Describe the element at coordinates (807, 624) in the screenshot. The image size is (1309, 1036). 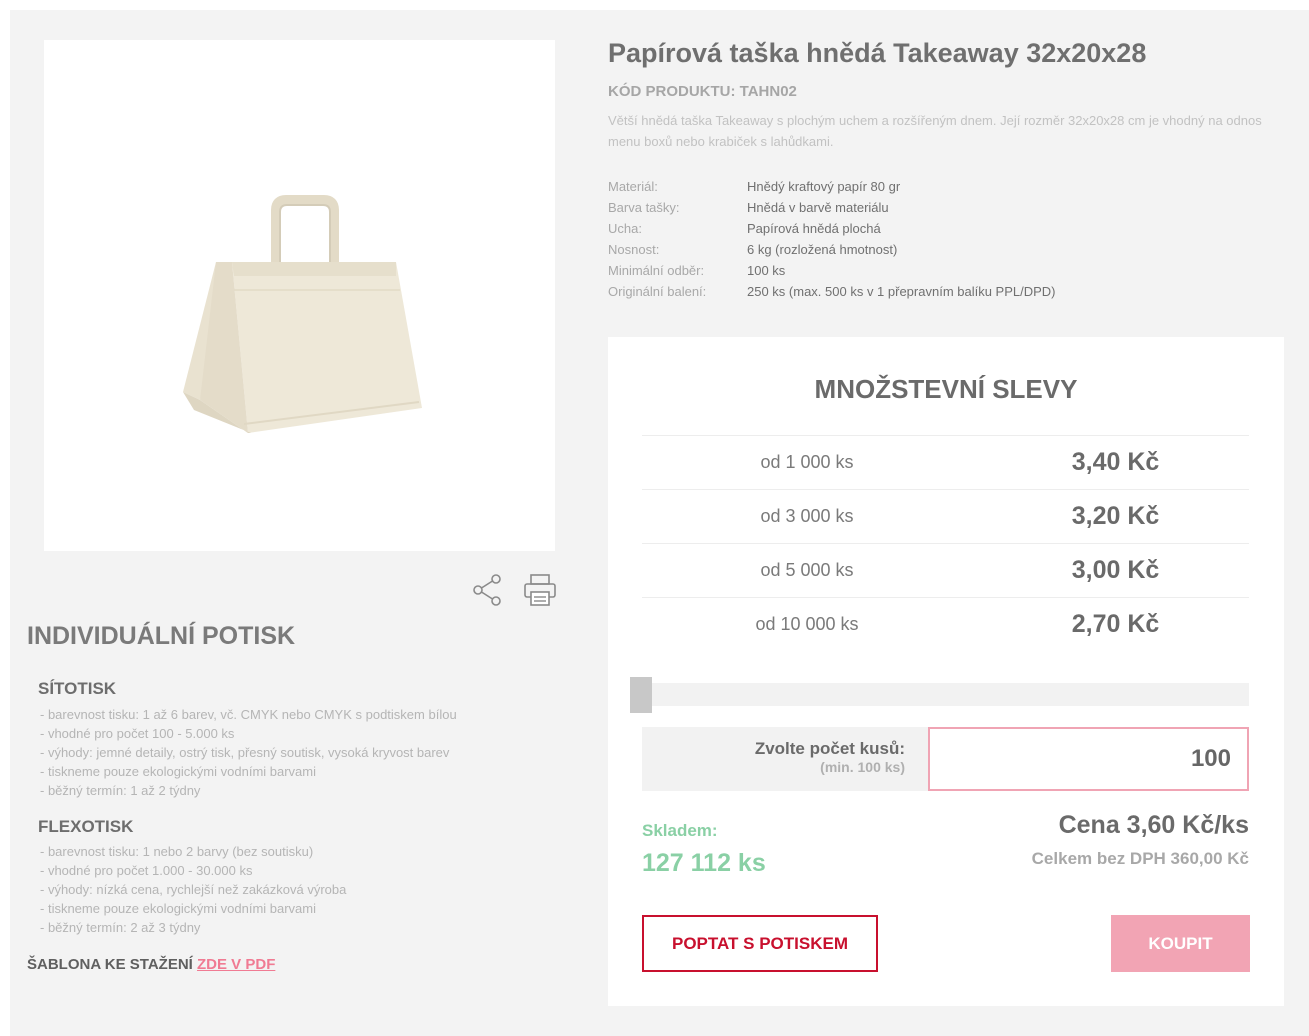
I see `tier-quantity: od 10 000 ks` at that location.